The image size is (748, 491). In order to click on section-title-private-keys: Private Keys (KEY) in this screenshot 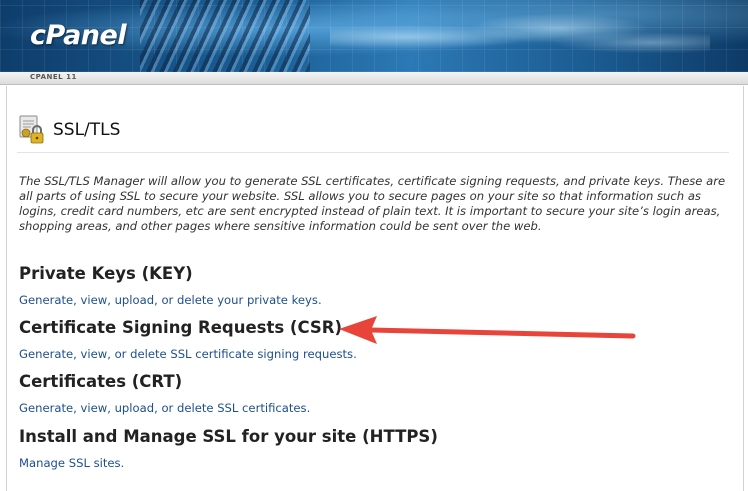, I will do `click(106, 273)`.